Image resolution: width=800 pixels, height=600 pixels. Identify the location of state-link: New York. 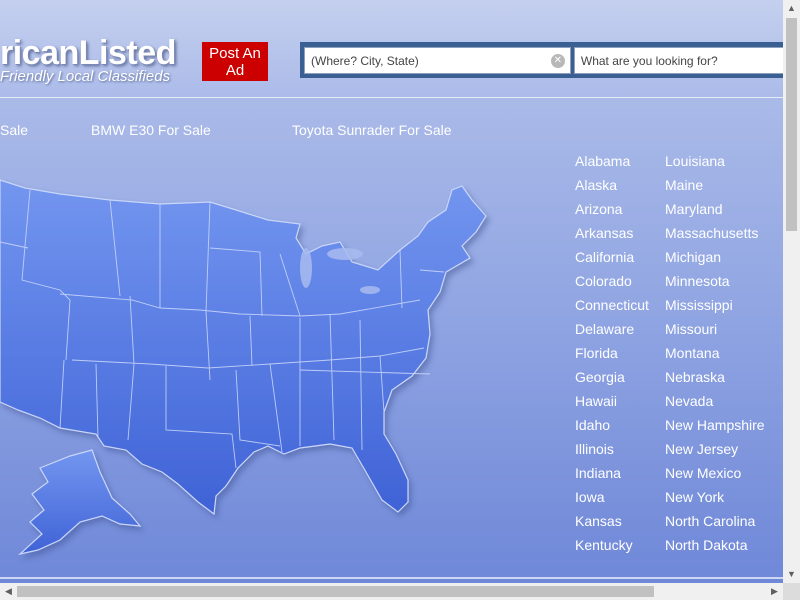
(715, 500).